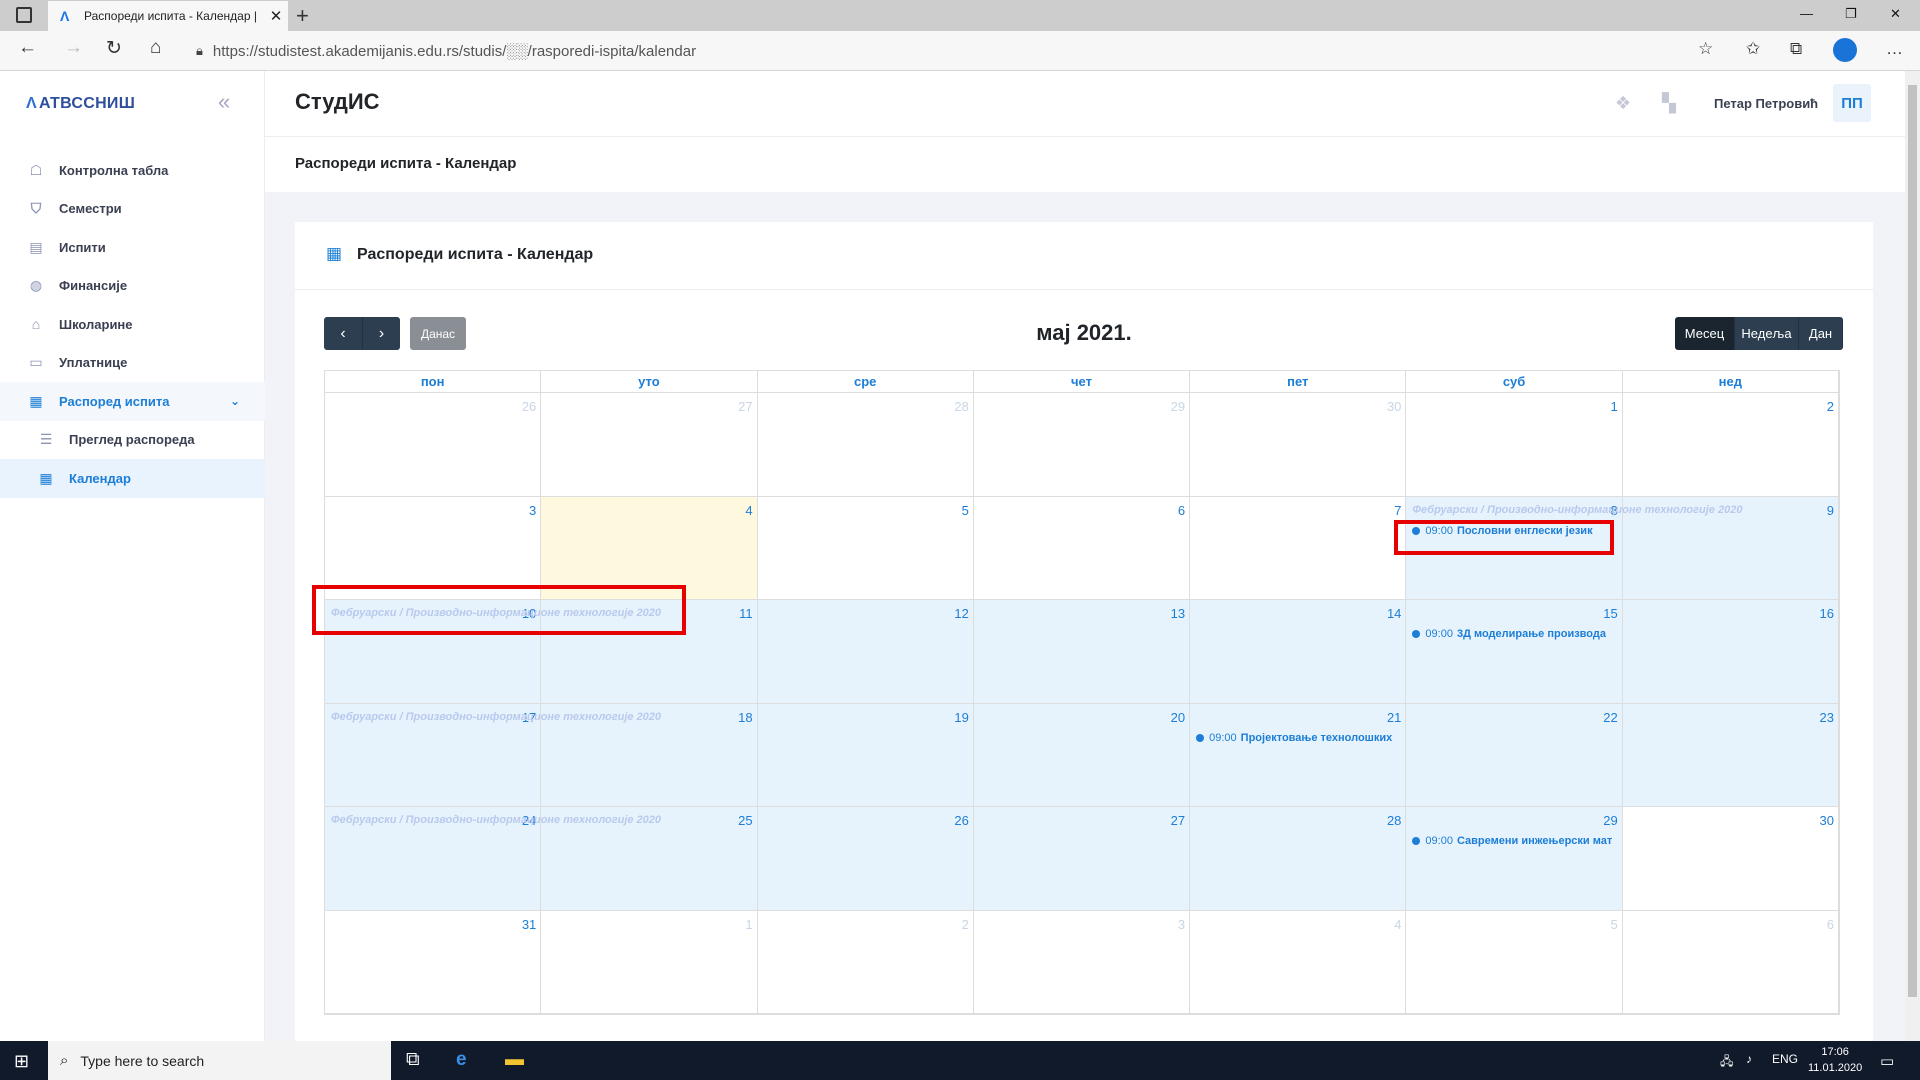 The width and height of the screenshot is (1920, 1080). What do you see at coordinates (1298, 548) in the screenshot?
I see `calendar-day-cell: 7` at bounding box center [1298, 548].